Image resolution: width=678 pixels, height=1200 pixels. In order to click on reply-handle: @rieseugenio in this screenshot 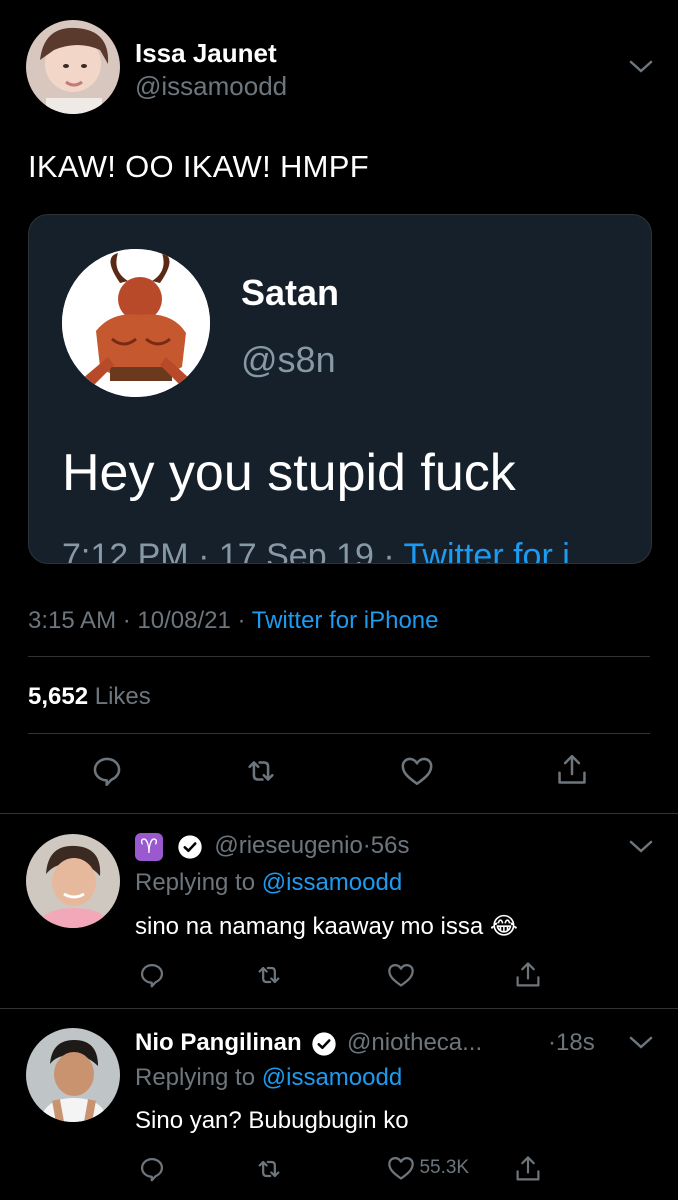, I will do `click(288, 845)`.